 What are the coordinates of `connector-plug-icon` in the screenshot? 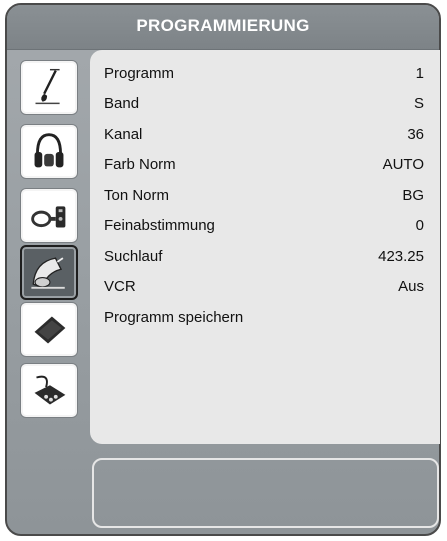 It's located at (50, 390).